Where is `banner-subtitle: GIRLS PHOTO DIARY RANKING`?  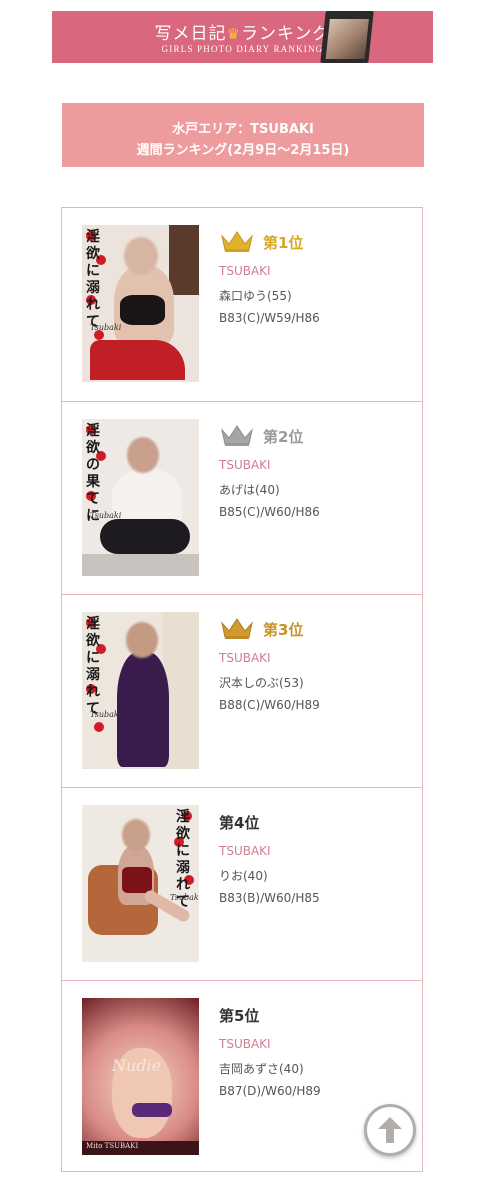
banner-subtitle: GIRLS PHOTO DIARY RANKING is located at coordinates (242, 49).